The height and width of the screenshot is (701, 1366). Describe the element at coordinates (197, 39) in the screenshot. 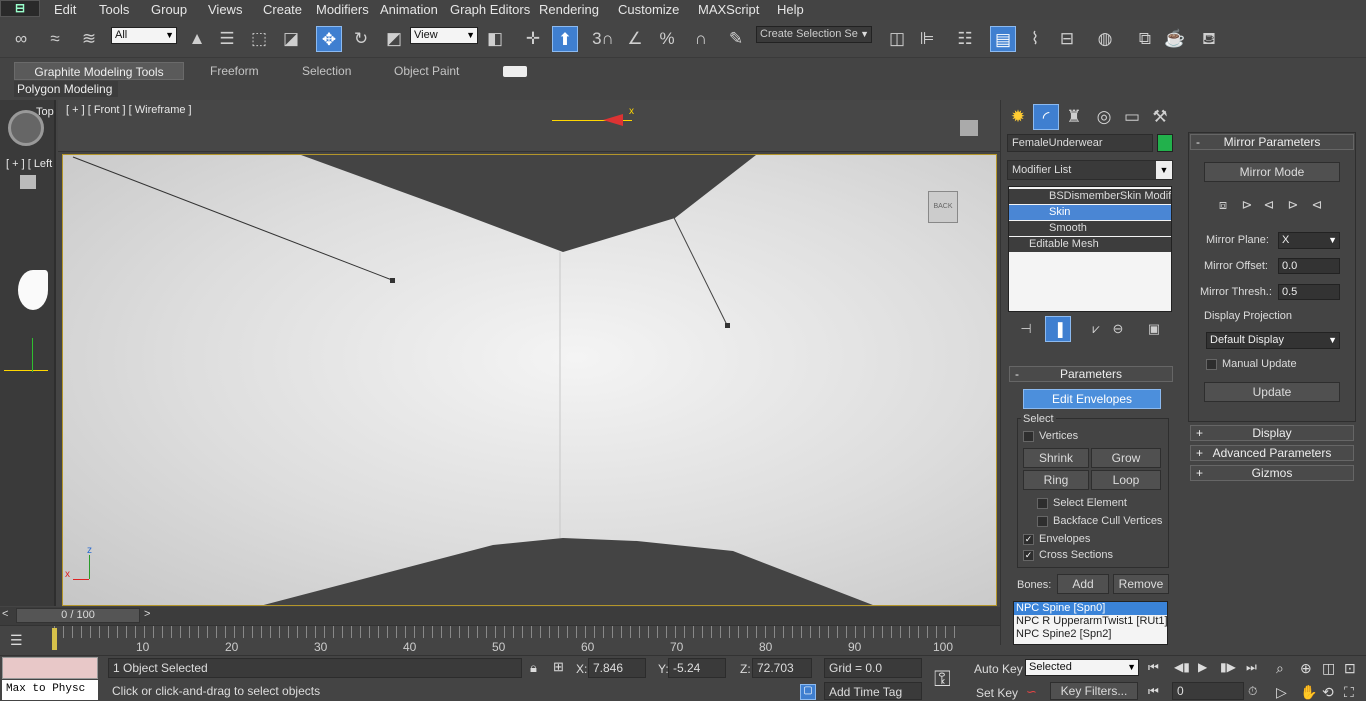

I see `select-object-icon: ▲` at that location.